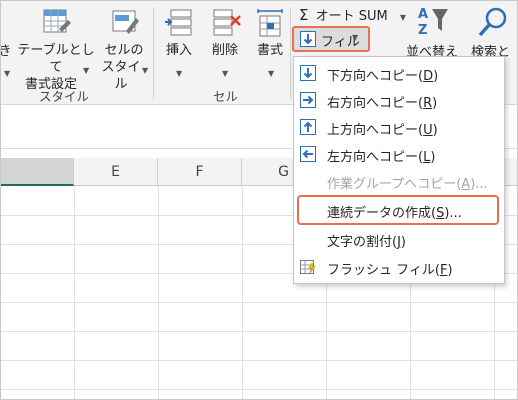  Describe the element at coordinates (269, 50) in the screenshot. I see `format-label: 書式` at that location.